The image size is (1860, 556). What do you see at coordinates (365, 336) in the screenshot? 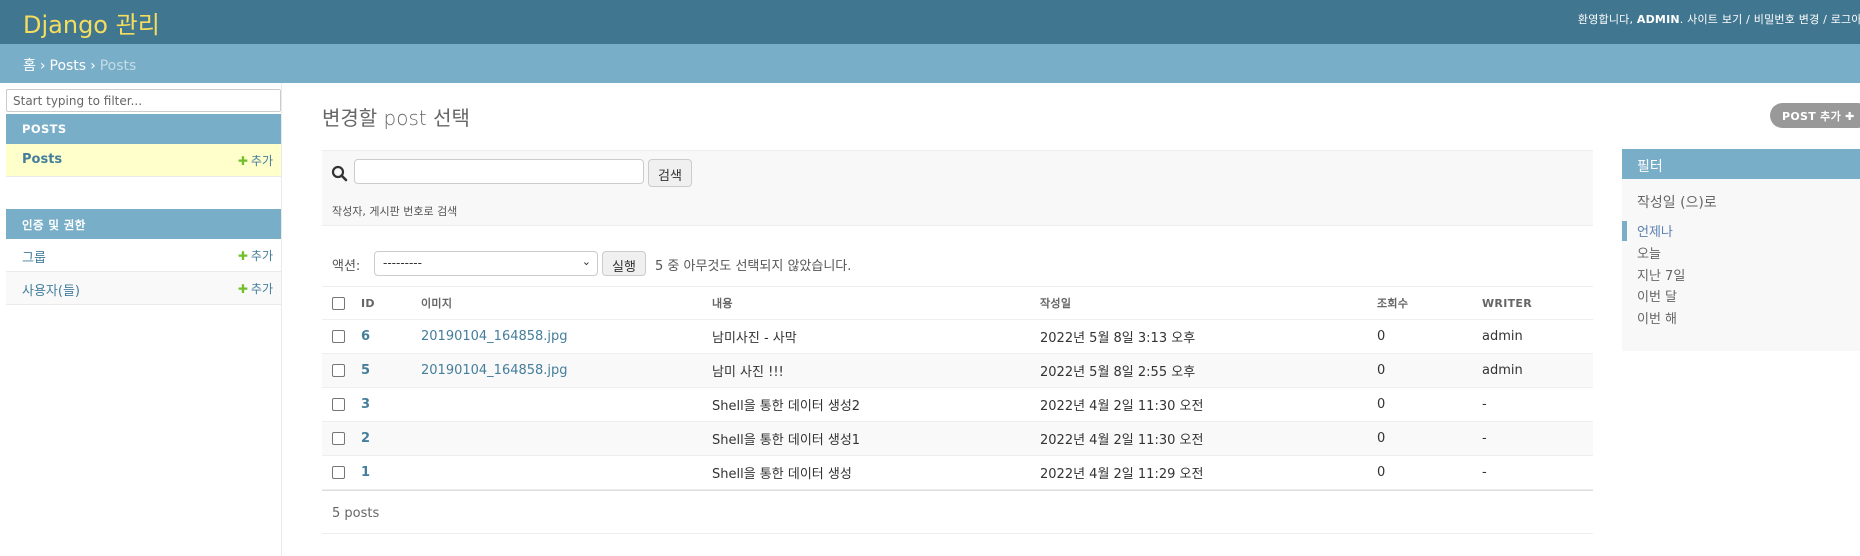
I see `post-id-link: 6` at bounding box center [365, 336].